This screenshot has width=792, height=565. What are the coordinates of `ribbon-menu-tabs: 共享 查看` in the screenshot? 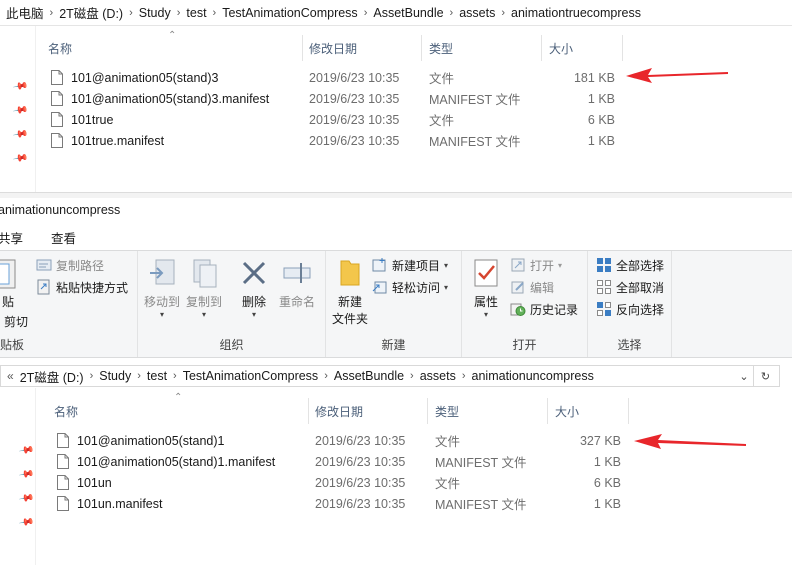 It's located at (38, 237).